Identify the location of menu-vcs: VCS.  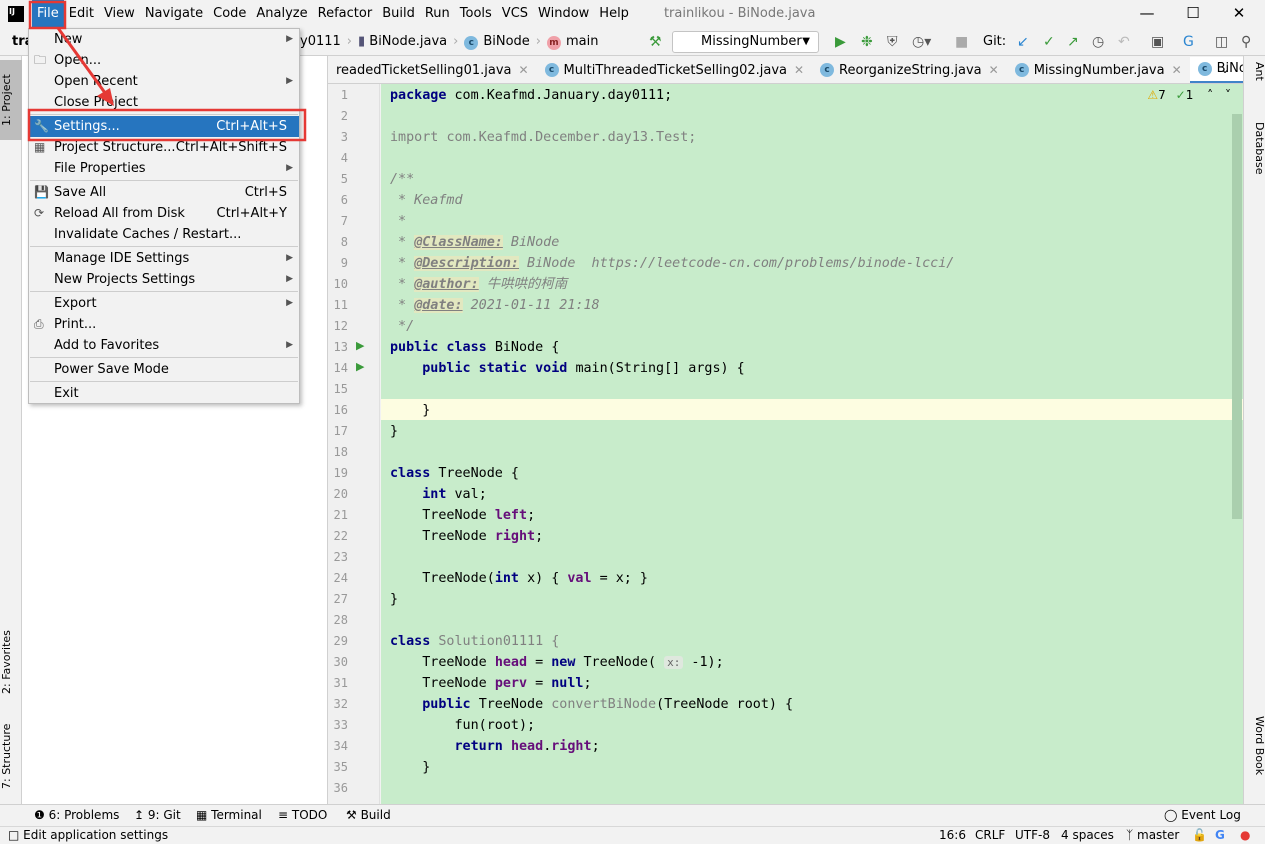
(515, 13).